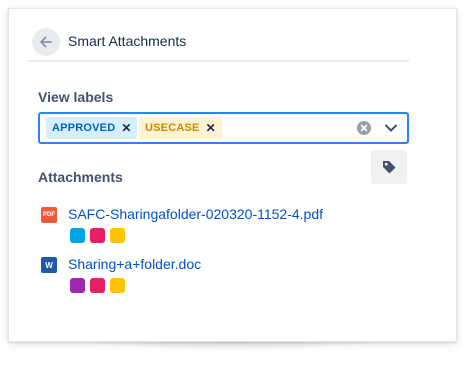 This screenshot has width=465, height=369. I want to click on view-labels-heading: View labels, so click(76, 97).